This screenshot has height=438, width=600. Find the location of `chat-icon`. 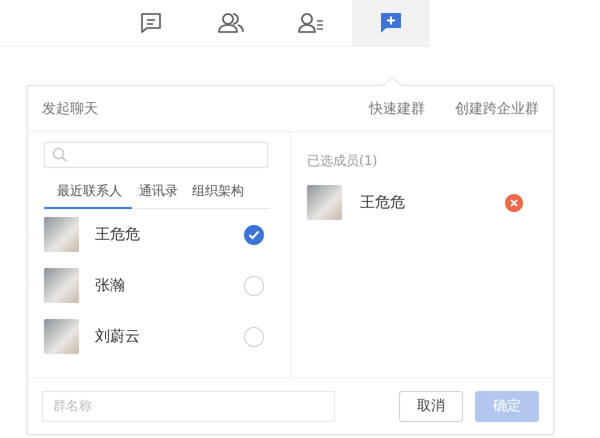

chat-icon is located at coordinates (151, 23).